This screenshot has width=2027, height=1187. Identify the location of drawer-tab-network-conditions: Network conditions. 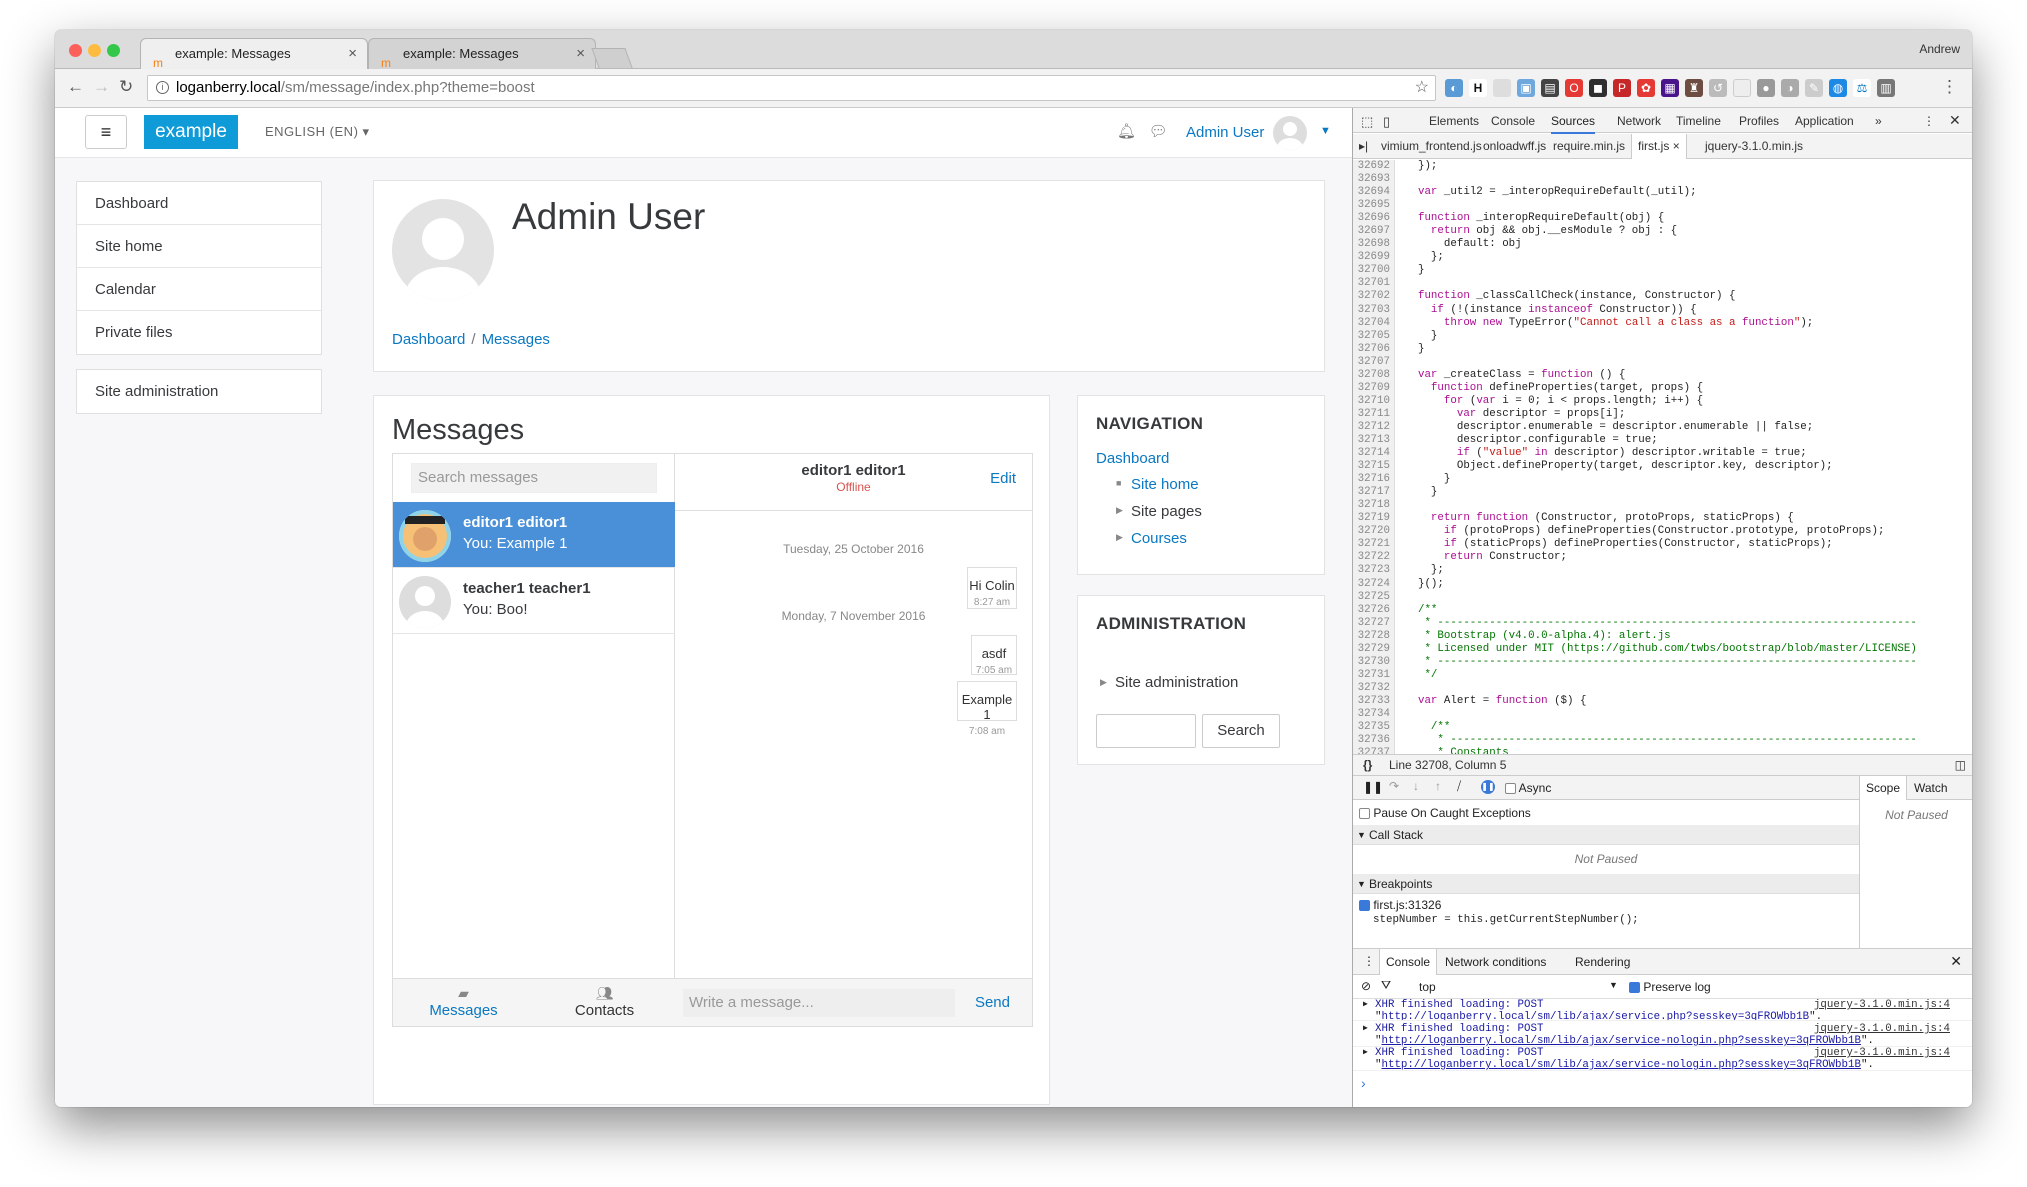
(1495, 962).